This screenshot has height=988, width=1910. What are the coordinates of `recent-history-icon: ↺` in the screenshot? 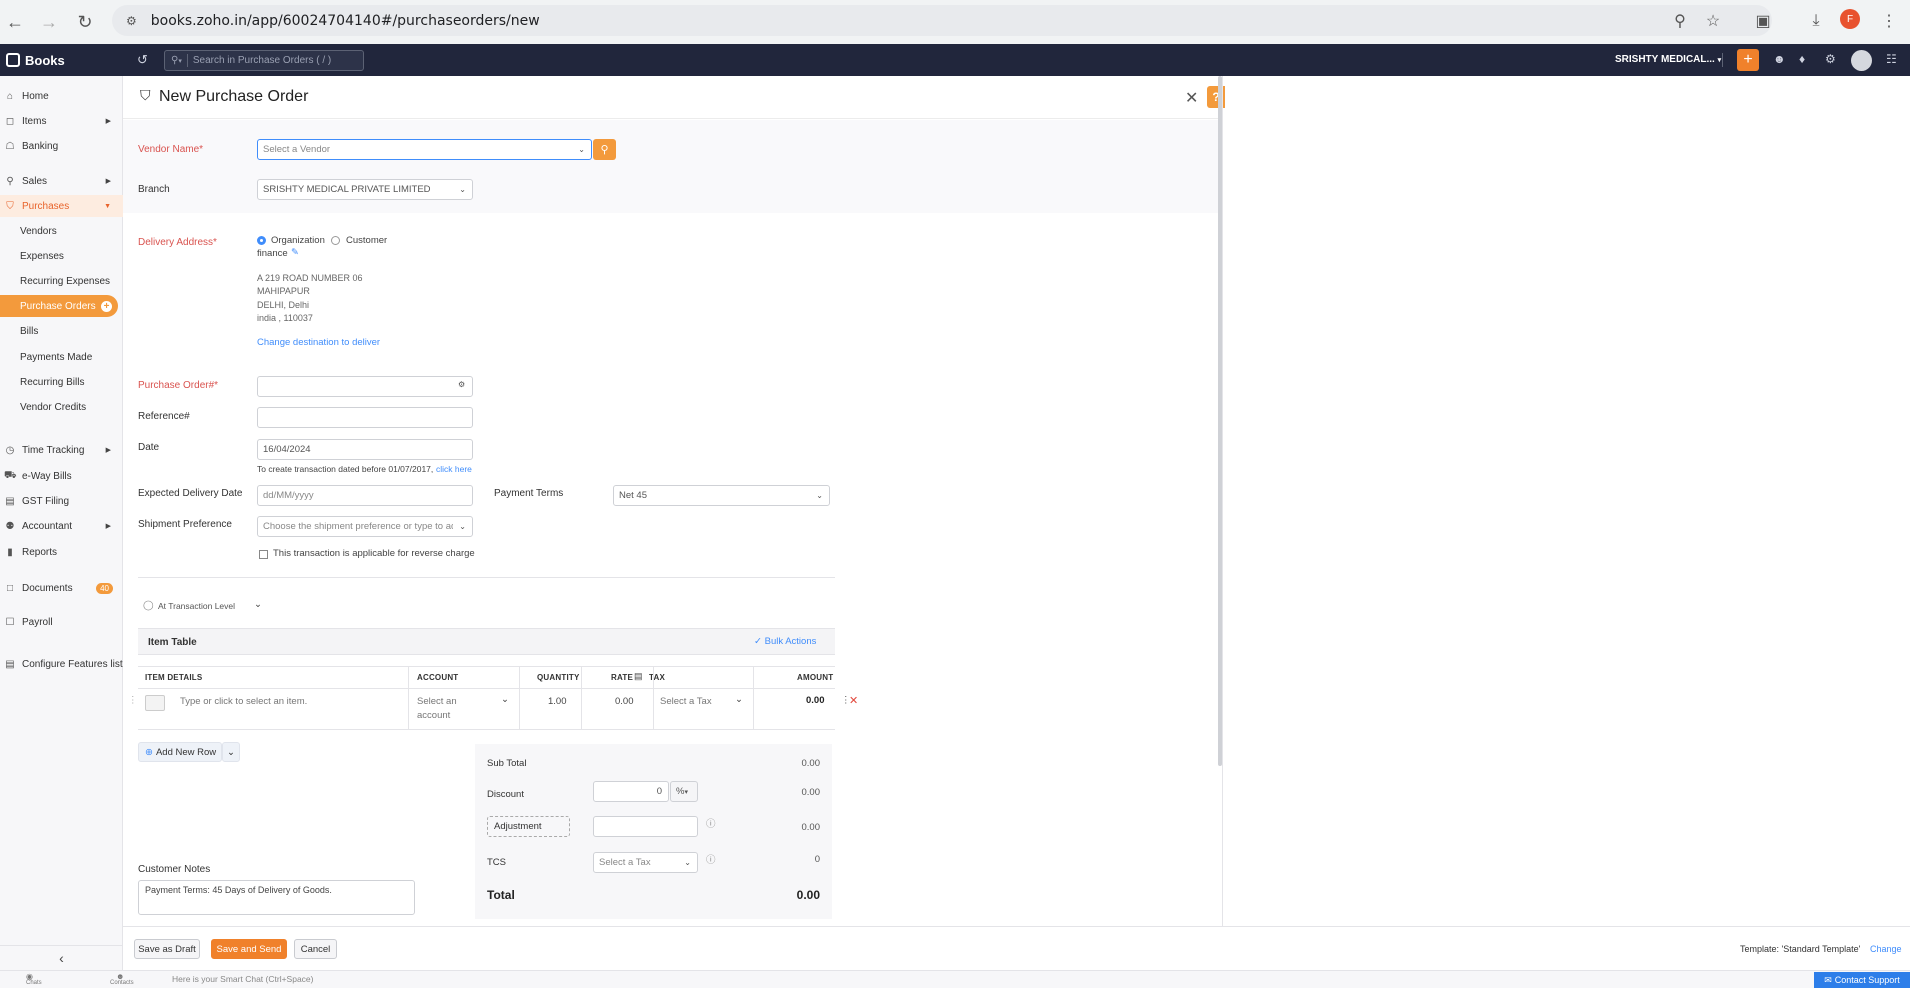 It's located at (142, 60).